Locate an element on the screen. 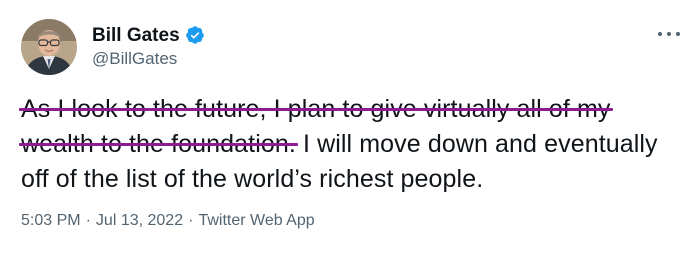 The image size is (700, 257). avatar is located at coordinates (49, 47).